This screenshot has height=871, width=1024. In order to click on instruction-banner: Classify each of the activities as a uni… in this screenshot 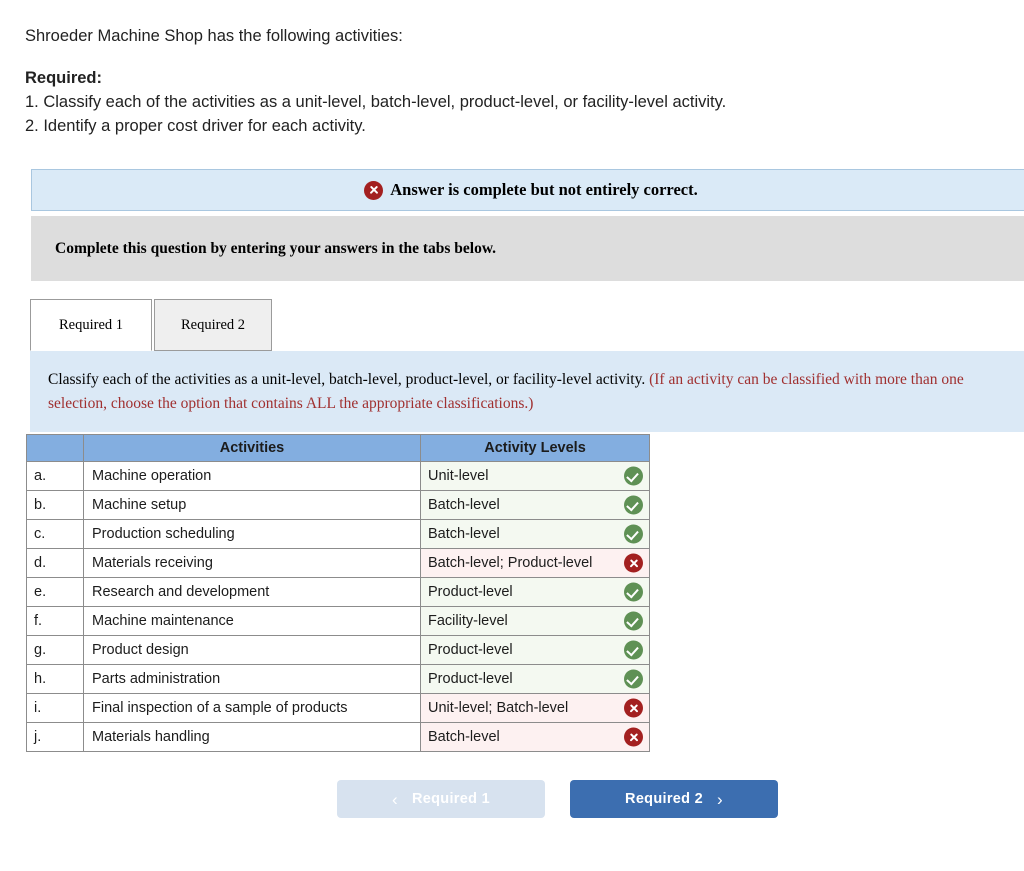, I will do `click(527, 392)`.